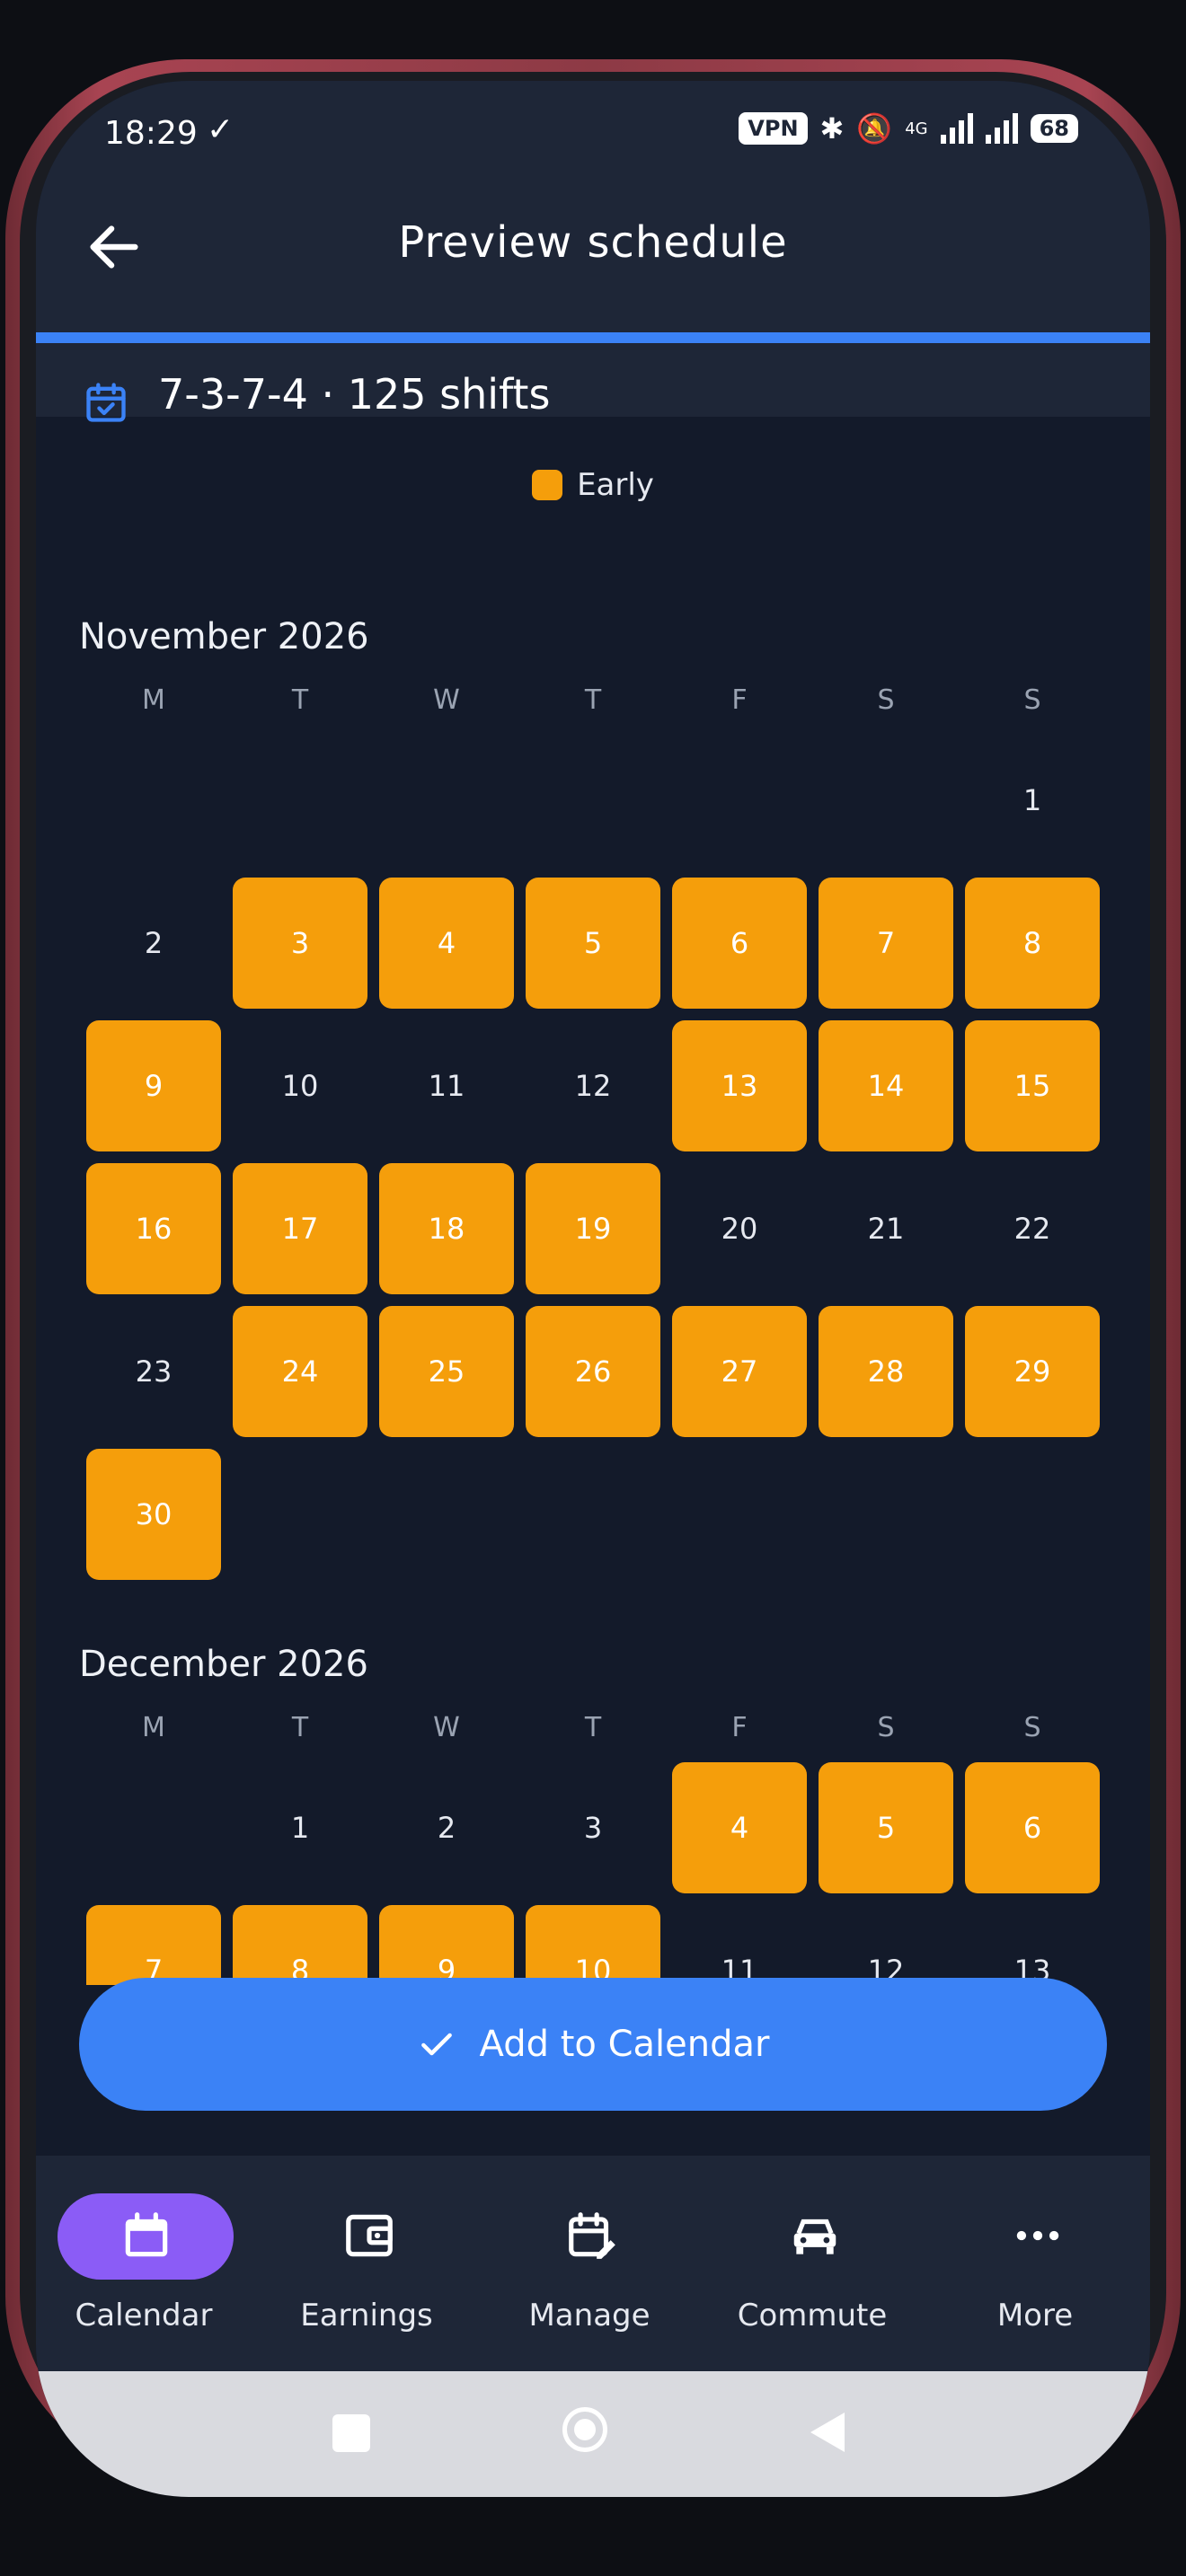  I want to click on calendar-day-shift: 28, so click(886, 1371).